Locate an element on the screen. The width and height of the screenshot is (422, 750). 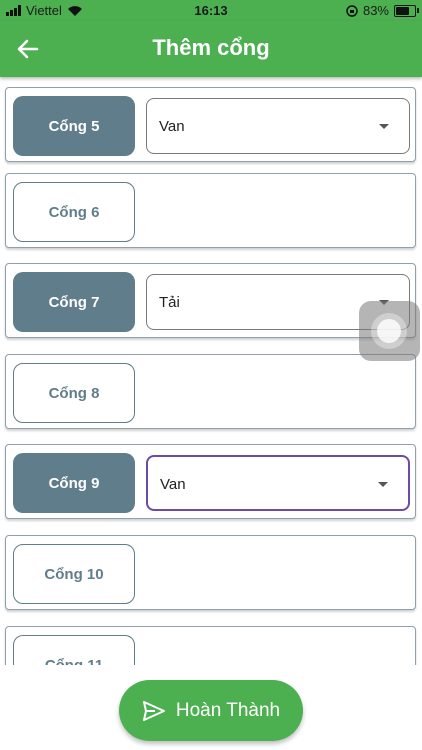
gate-card: Cổng 6 is located at coordinates (210, 210).